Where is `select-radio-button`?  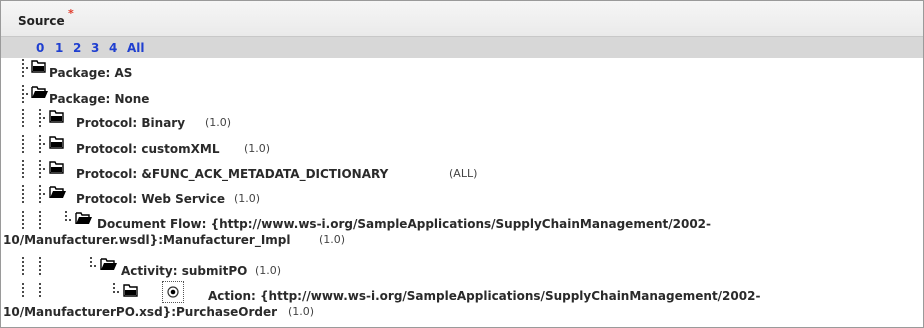
select-radio-button is located at coordinates (173, 292).